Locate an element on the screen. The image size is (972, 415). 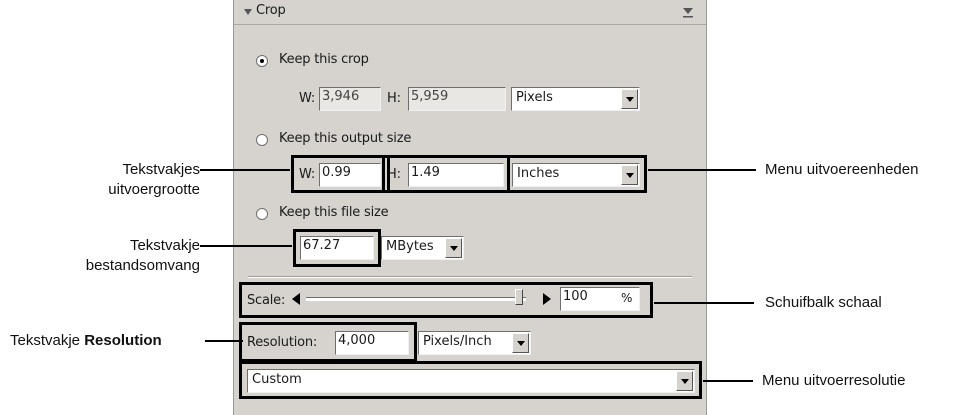
panel-title: Crop is located at coordinates (271, 10).